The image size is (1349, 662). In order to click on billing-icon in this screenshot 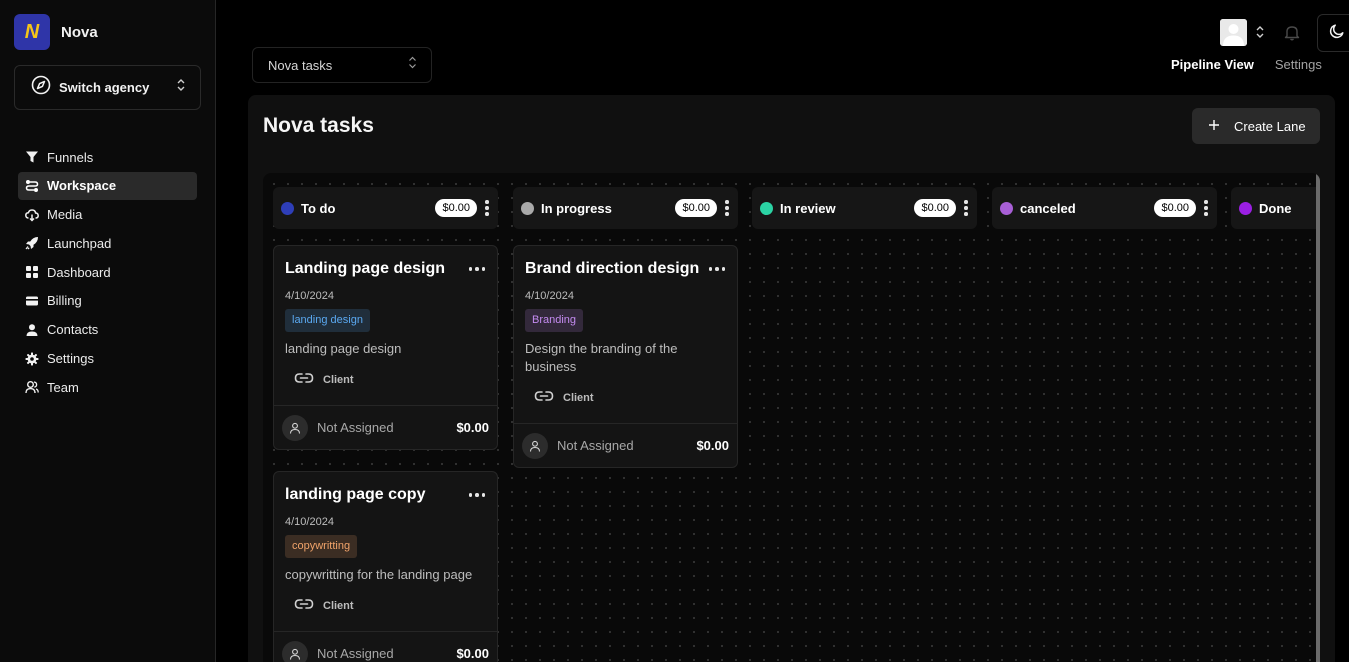, I will do `click(32, 301)`.